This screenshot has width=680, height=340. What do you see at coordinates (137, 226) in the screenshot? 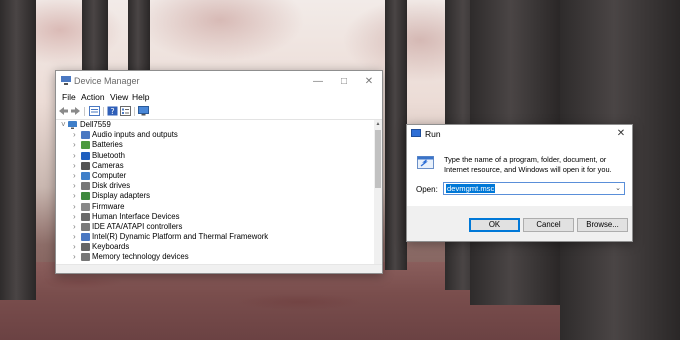
I see `tree-item-label: IDE ATA/ATAPI controllers` at bounding box center [137, 226].